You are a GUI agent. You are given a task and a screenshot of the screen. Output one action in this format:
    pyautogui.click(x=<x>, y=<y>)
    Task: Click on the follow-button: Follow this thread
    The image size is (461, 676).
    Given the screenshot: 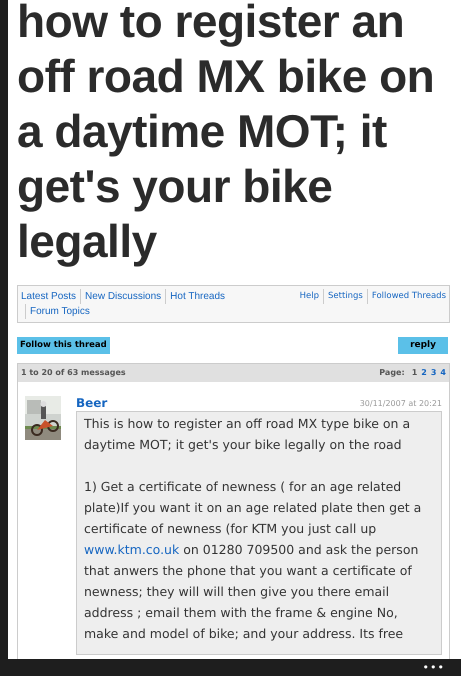 What is the action you would take?
    pyautogui.click(x=63, y=345)
    